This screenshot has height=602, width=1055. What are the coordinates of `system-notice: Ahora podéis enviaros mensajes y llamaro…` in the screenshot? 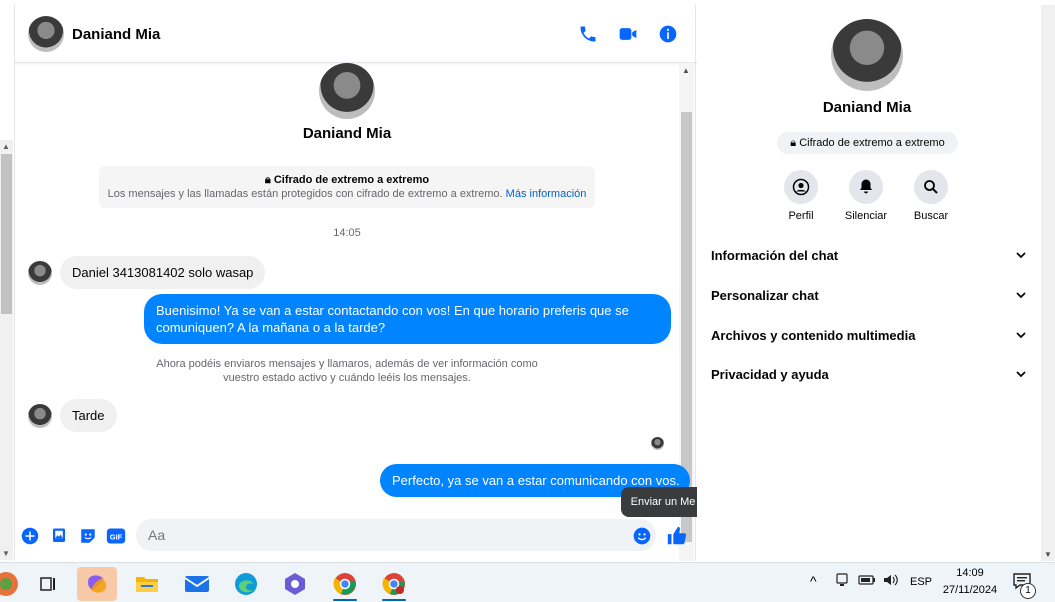 It's located at (347, 371).